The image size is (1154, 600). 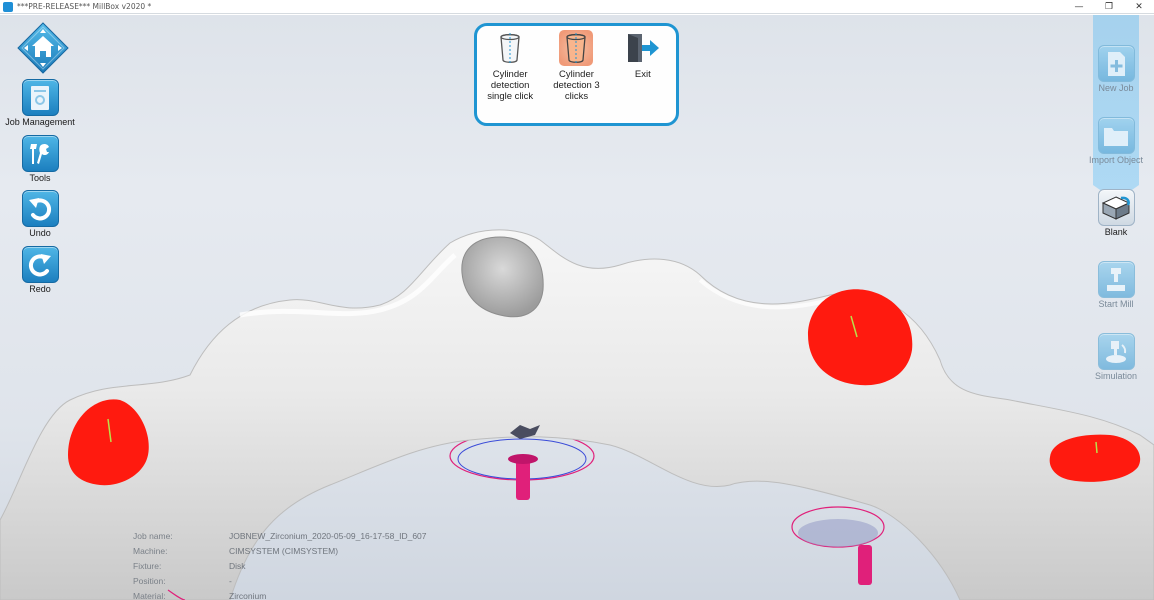 I want to click on window-controls: — ❐ ✕, so click(x=1109, y=7).